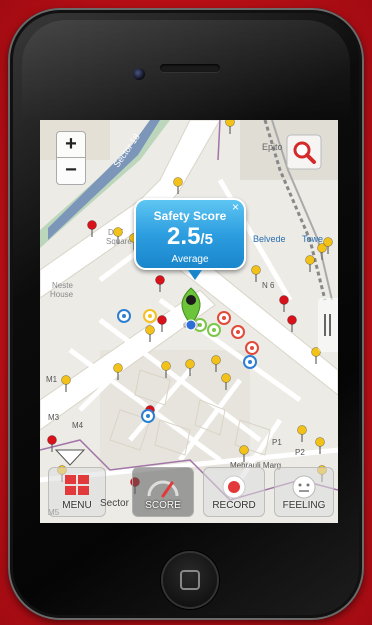 The height and width of the screenshot is (625, 372). I want to click on bottom-toolbar: MENU SCORE RECORD FEELING Sector, so click(189, 493).